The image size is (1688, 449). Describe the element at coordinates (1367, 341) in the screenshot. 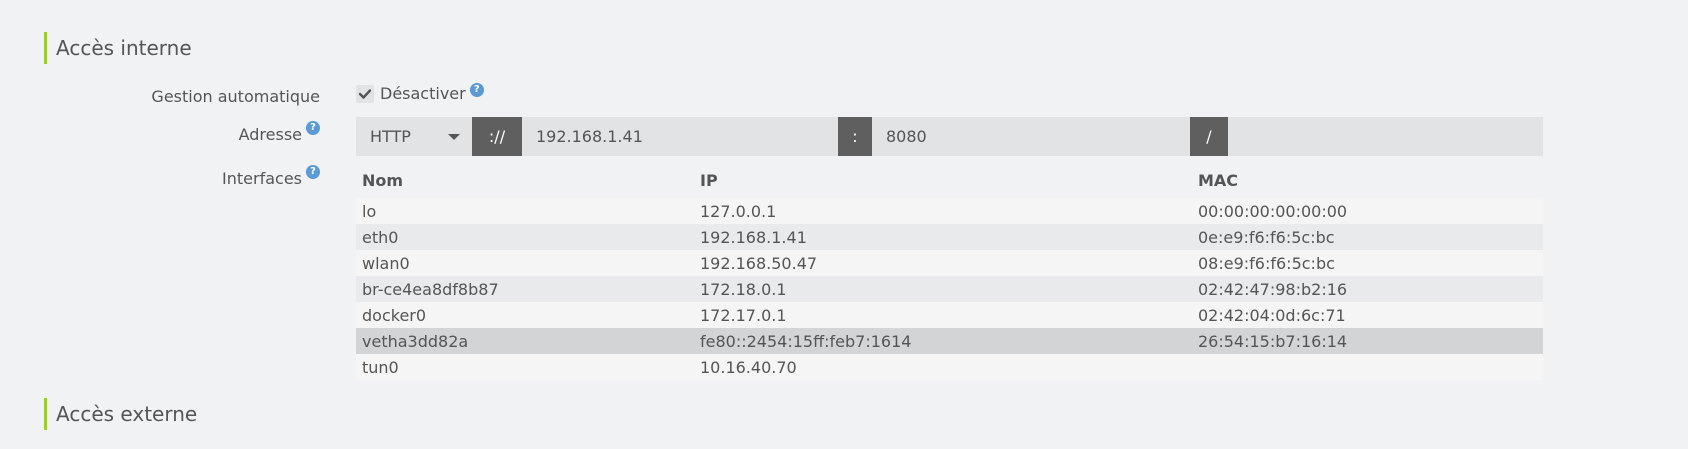

I see `cell-mac: 26:54:15:b7:16:14` at that location.